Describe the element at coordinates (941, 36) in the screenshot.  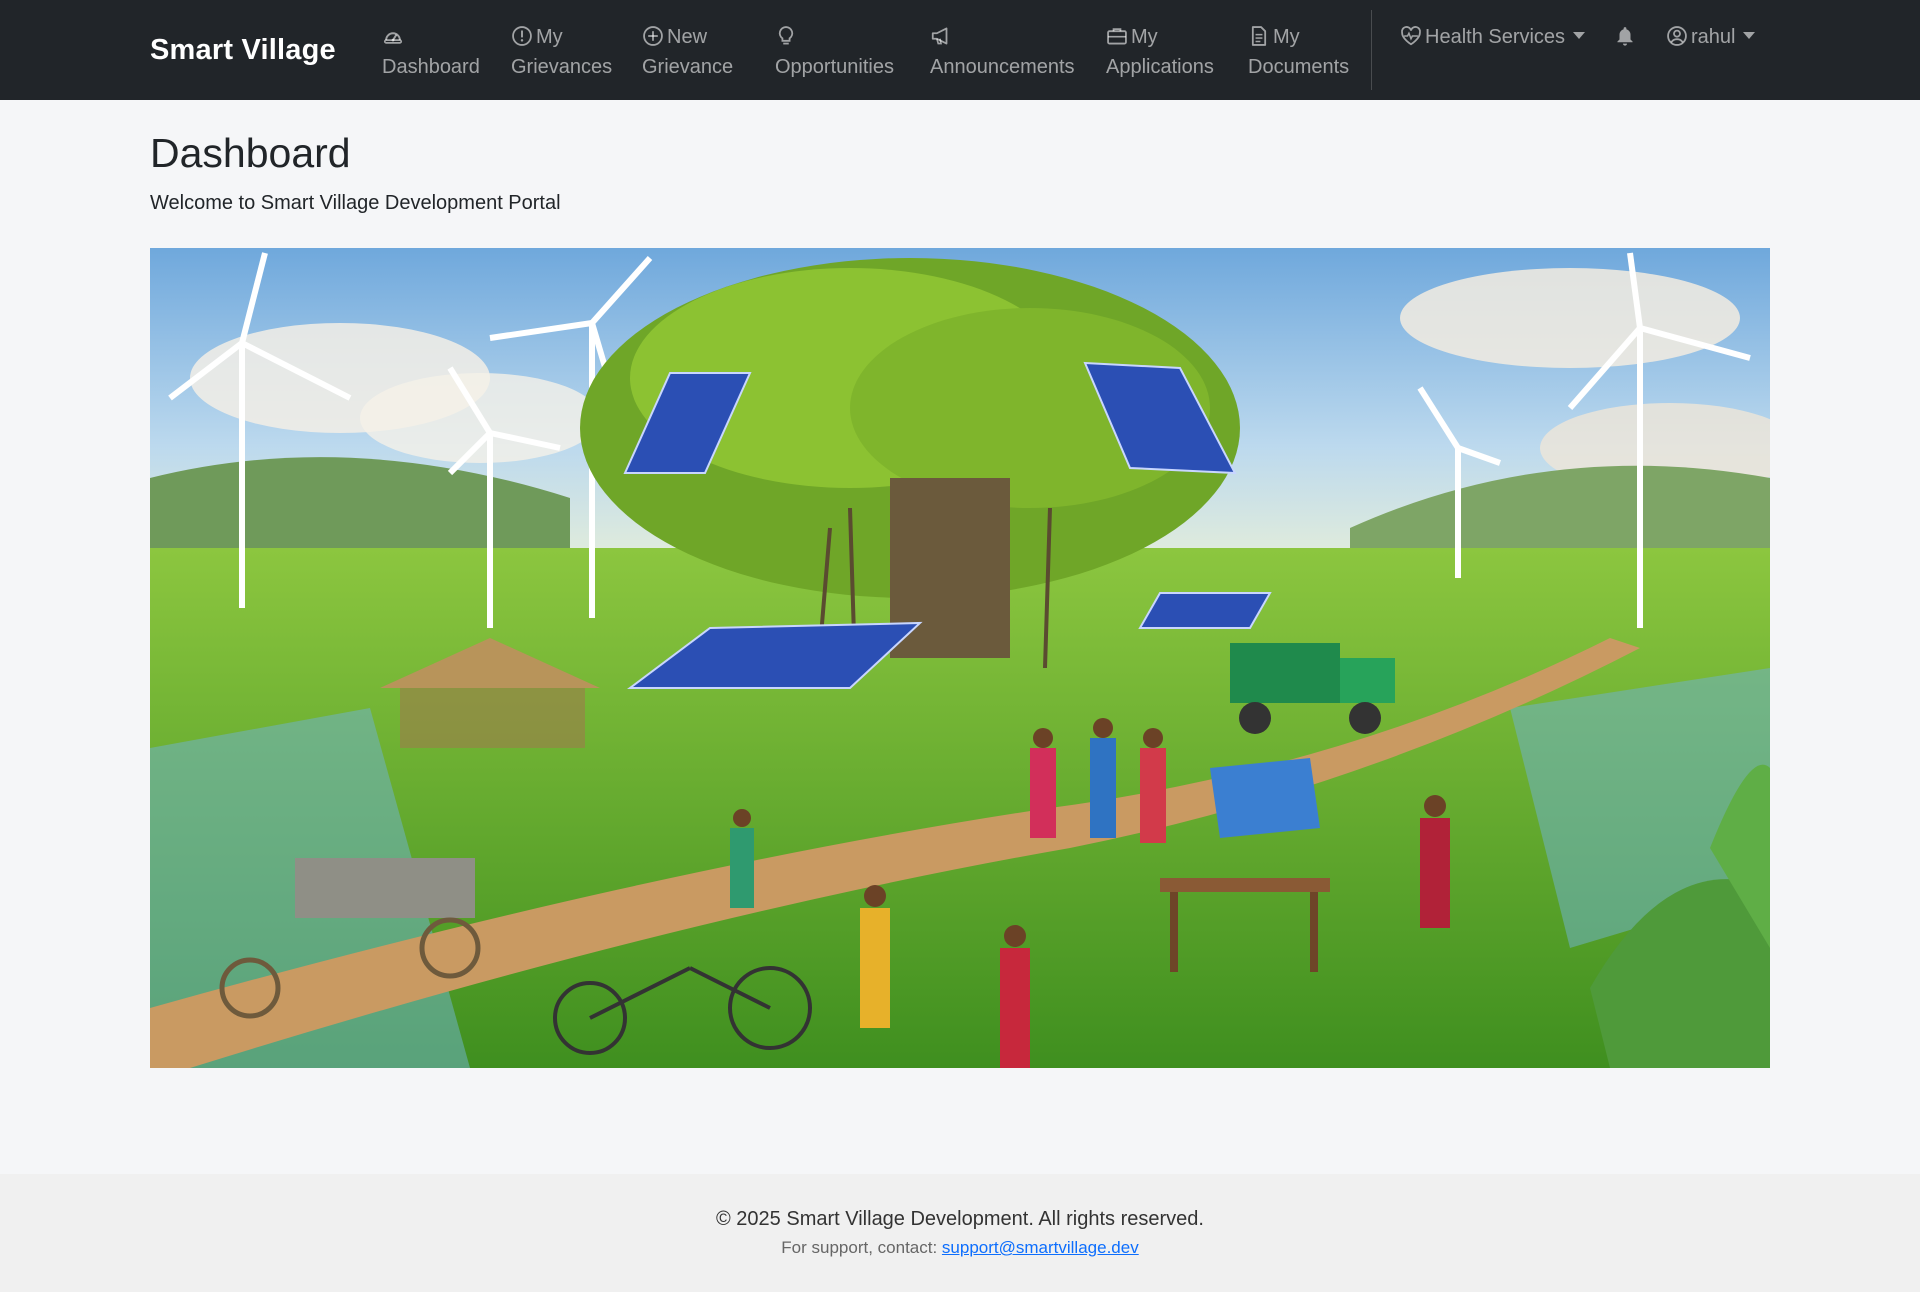
I see `megaphone-icon` at that location.